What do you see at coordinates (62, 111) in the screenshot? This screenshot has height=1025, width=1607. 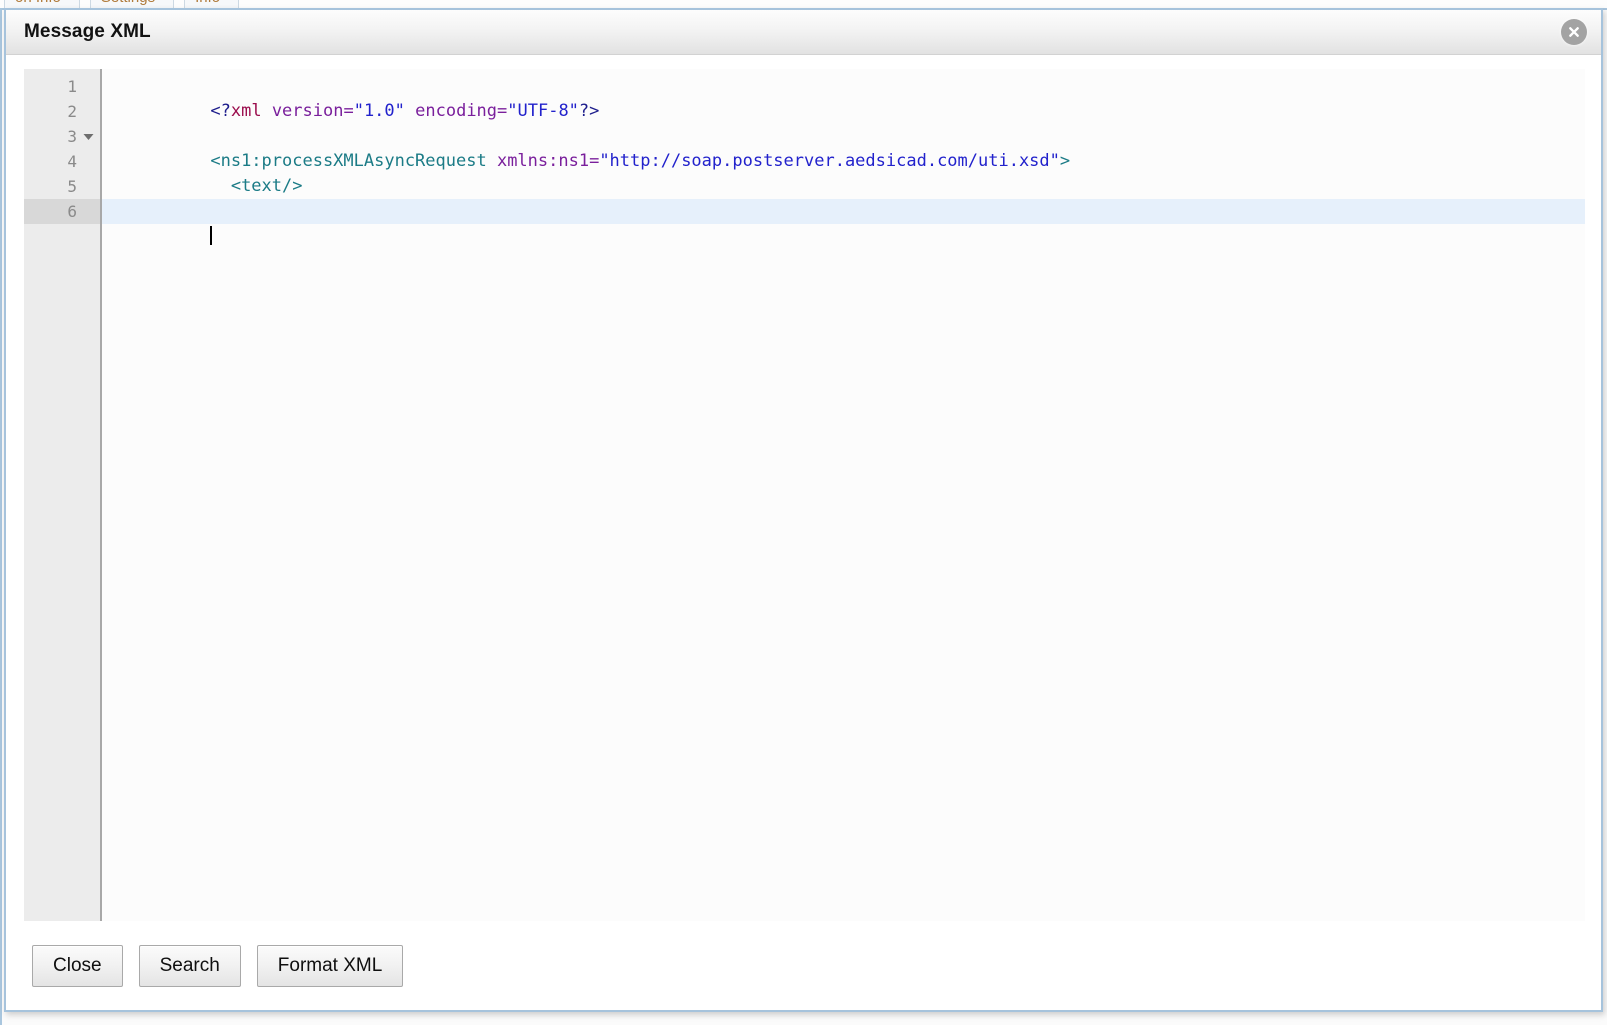 I see `gutter-row: 2` at bounding box center [62, 111].